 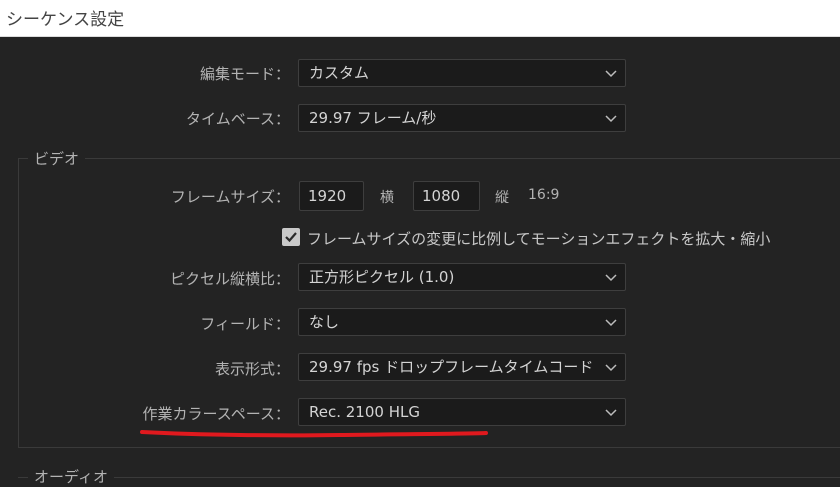 What do you see at coordinates (420, 18) in the screenshot?
I see `window-titlebar: シーケンス設定` at bounding box center [420, 18].